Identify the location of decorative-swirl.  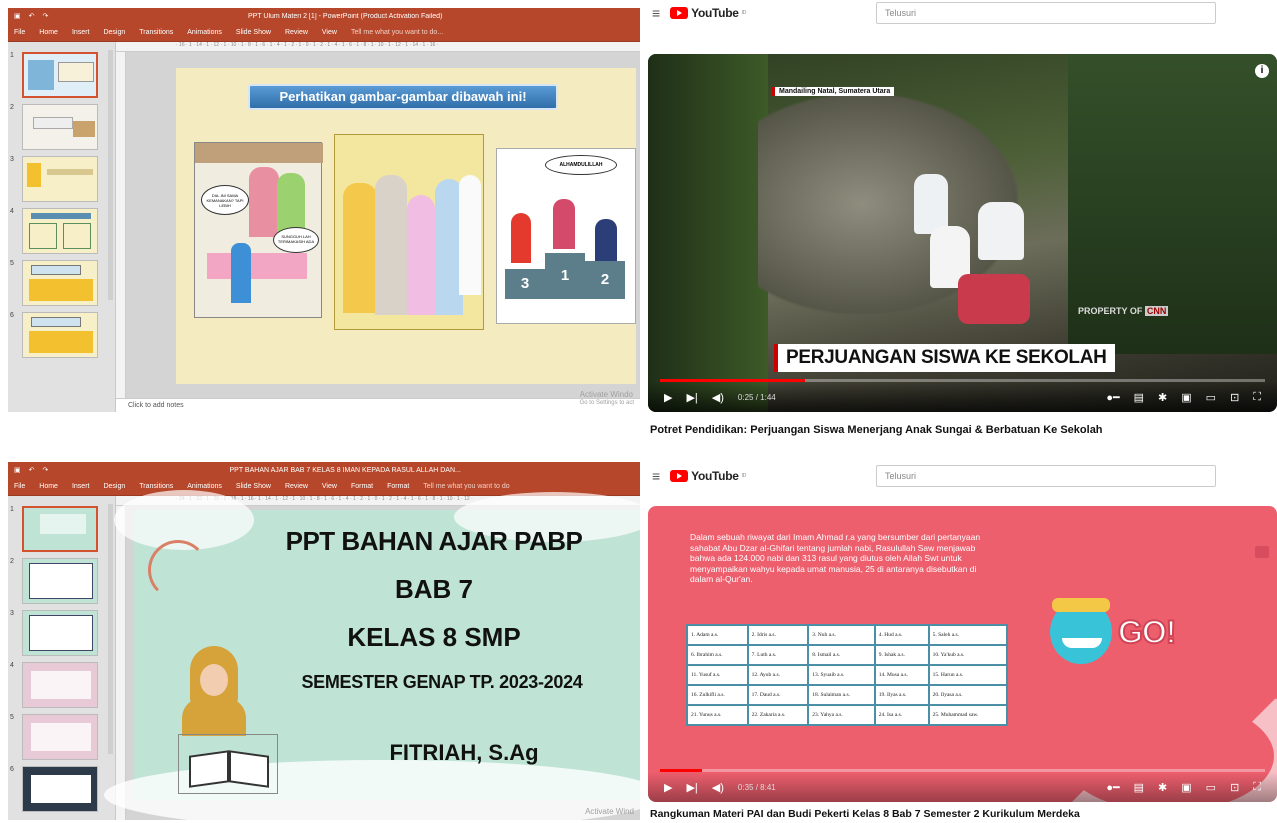
(178, 570).